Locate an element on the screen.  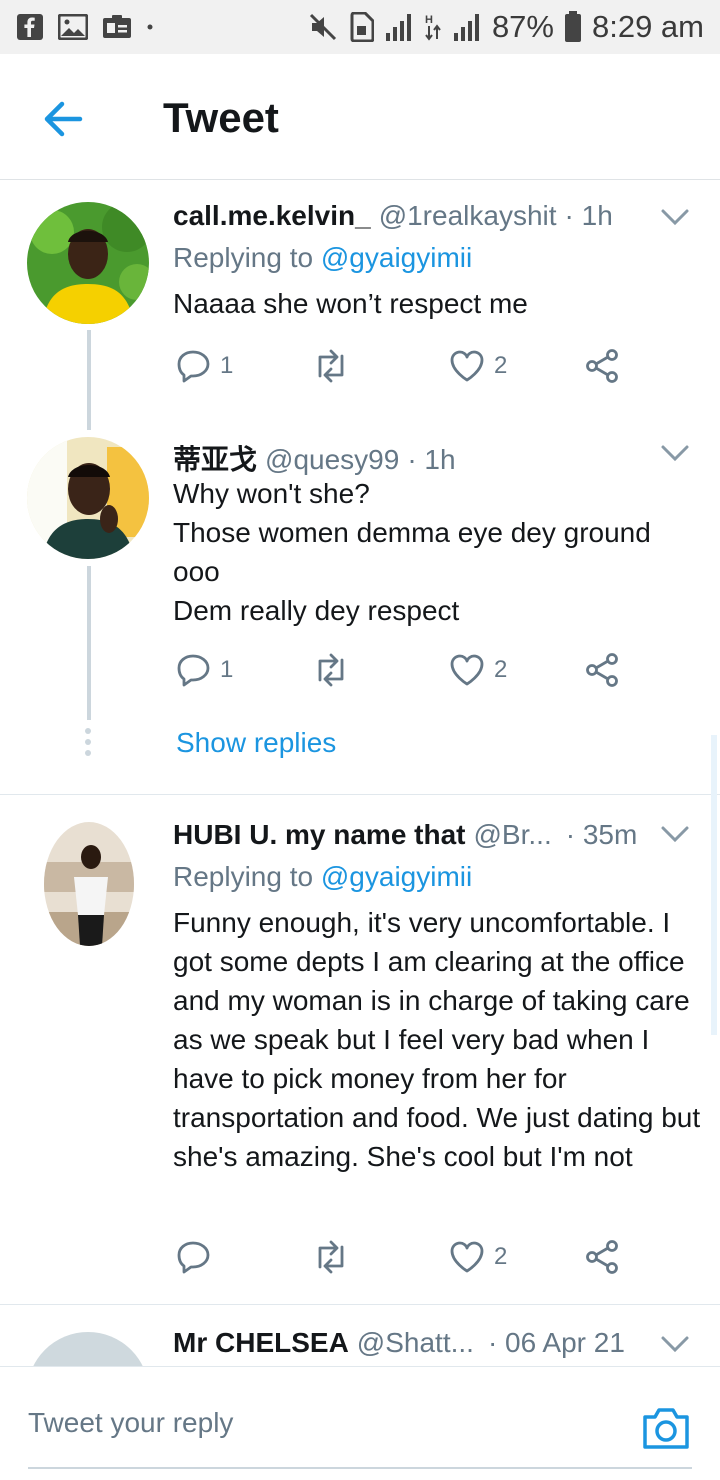
clock: 8:29 am is located at coordinates (647, 26).